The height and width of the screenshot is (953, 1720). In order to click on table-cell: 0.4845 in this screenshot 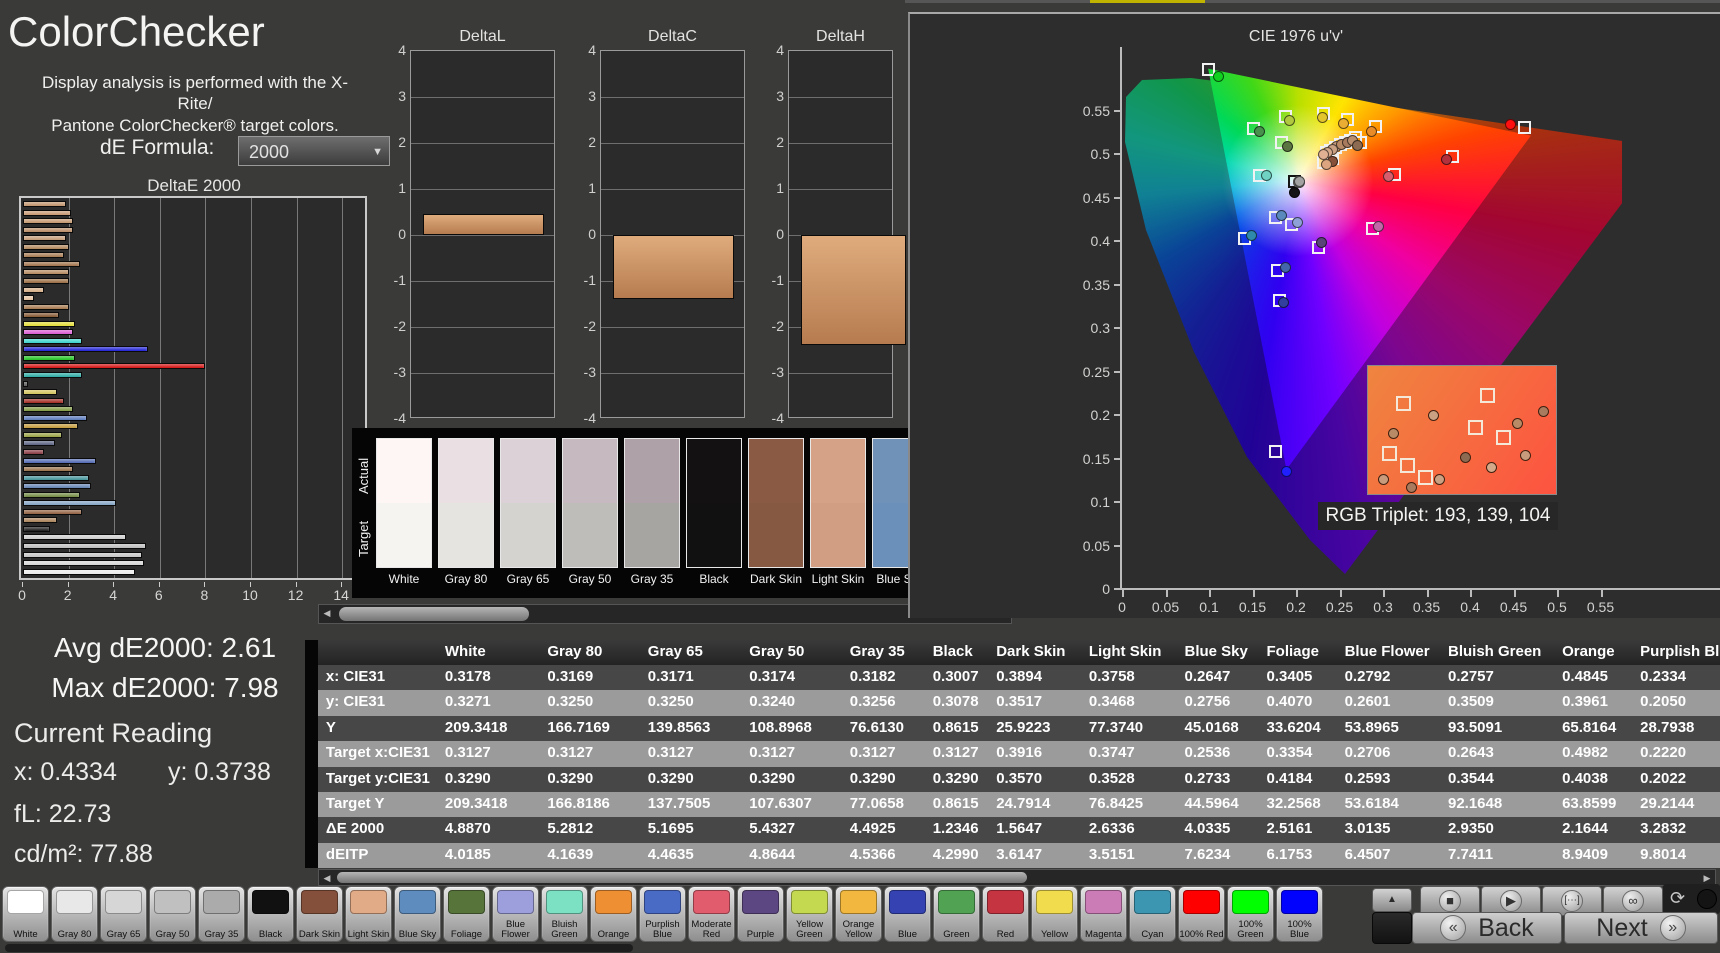, I will do `click(1585, 676)`.